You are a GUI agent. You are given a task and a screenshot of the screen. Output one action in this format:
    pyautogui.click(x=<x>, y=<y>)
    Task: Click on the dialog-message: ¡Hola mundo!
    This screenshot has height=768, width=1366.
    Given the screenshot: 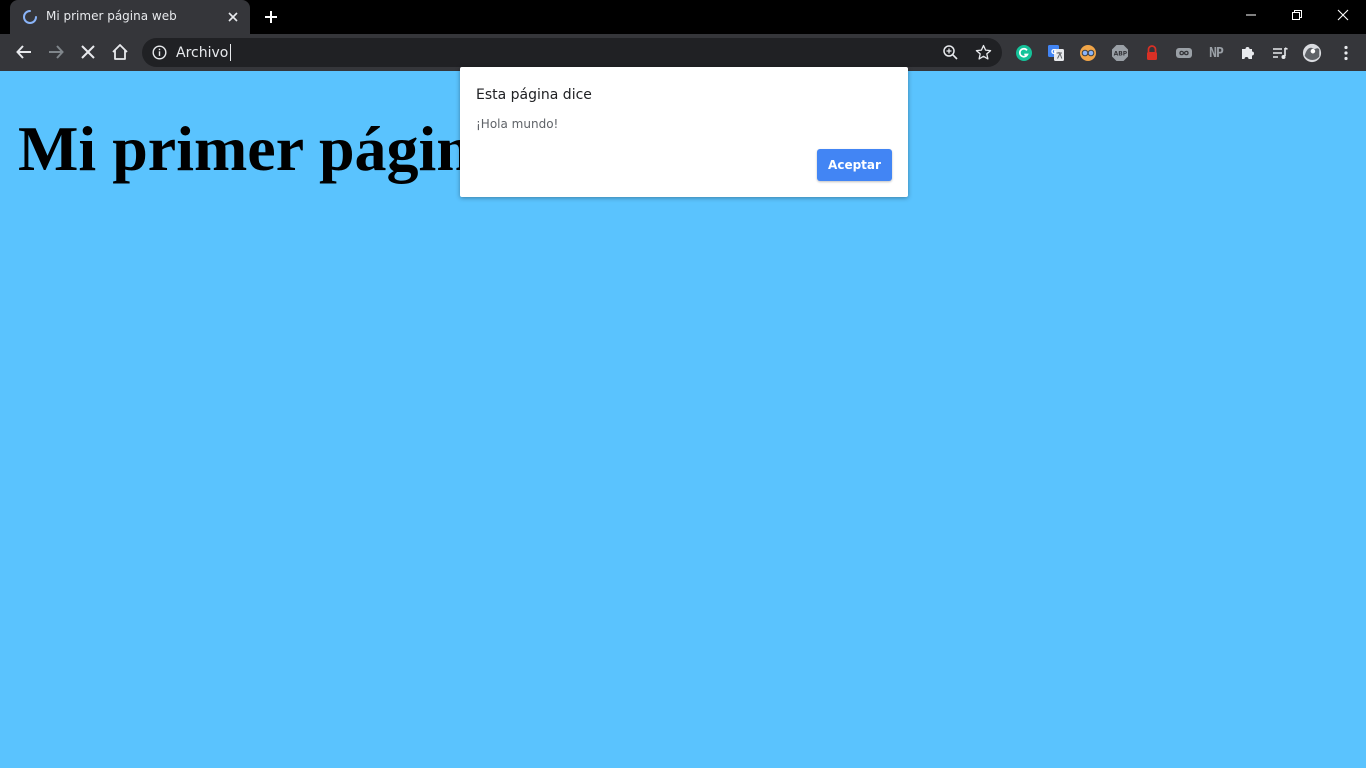 What is the action you would take?
    pyautogui.click(x=517, y=124)
    